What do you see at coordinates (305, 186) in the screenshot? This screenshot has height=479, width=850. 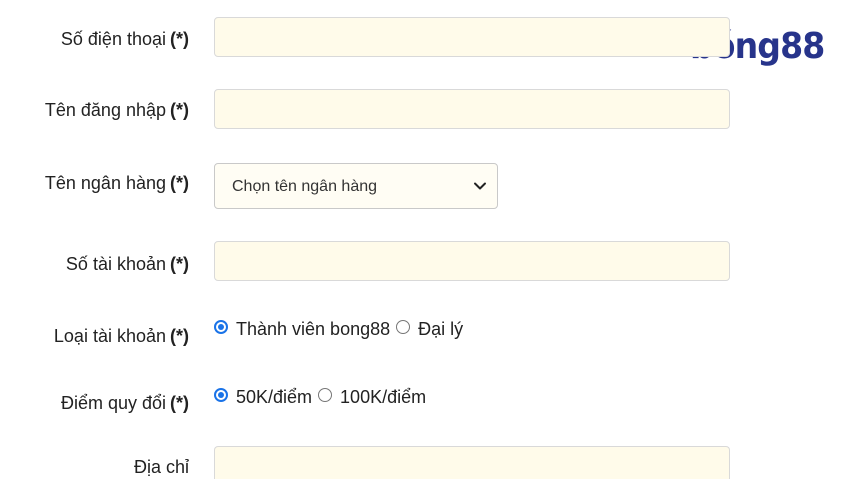 I see `bank-select-value: Chọn tên ngân hàng` at bounding box center [305, 186].